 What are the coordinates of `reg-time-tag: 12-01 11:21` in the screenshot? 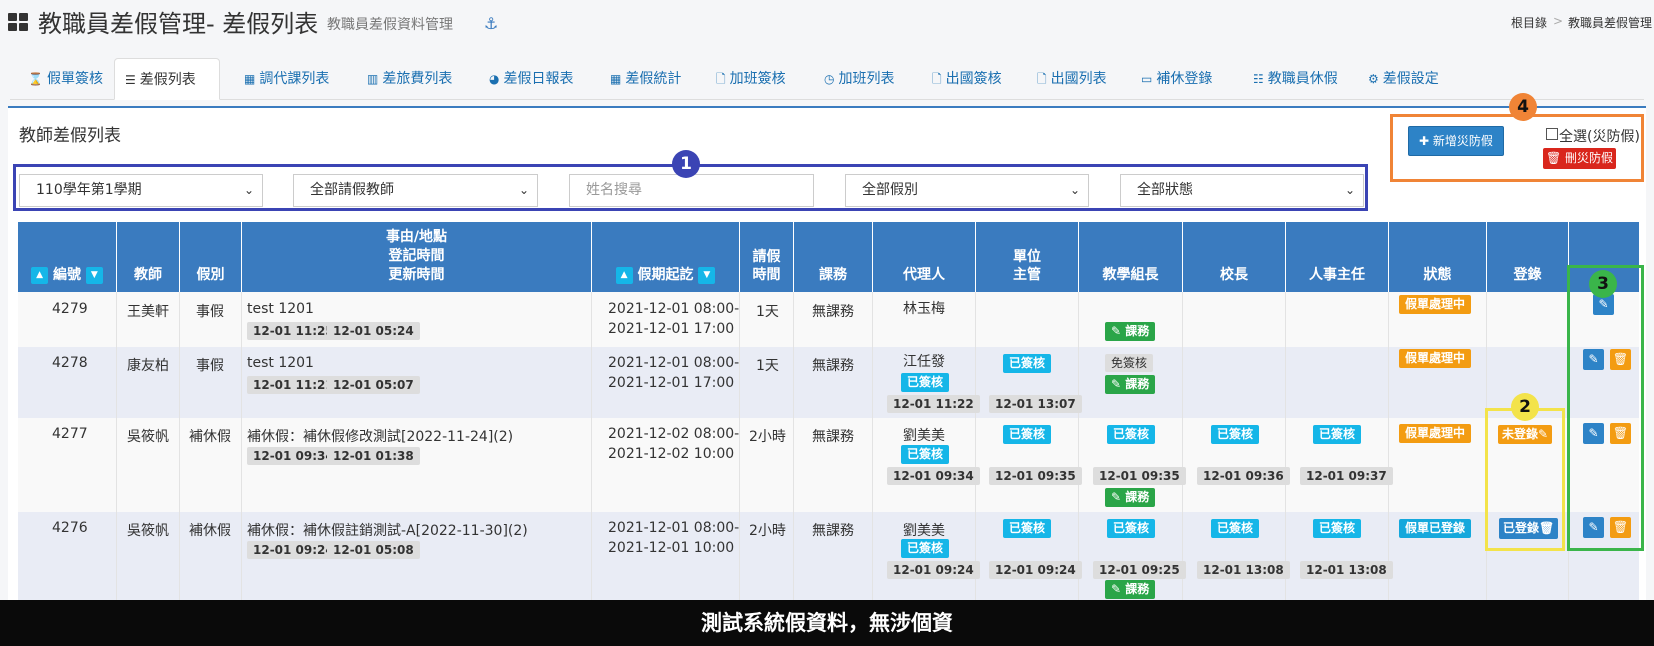 It's located at (293, 385).